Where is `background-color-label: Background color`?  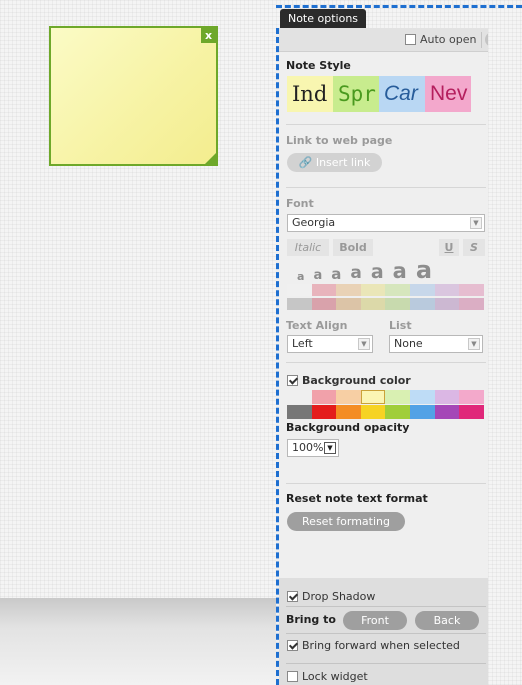 background-color-label: Background color is located at coordinates (356, 380).